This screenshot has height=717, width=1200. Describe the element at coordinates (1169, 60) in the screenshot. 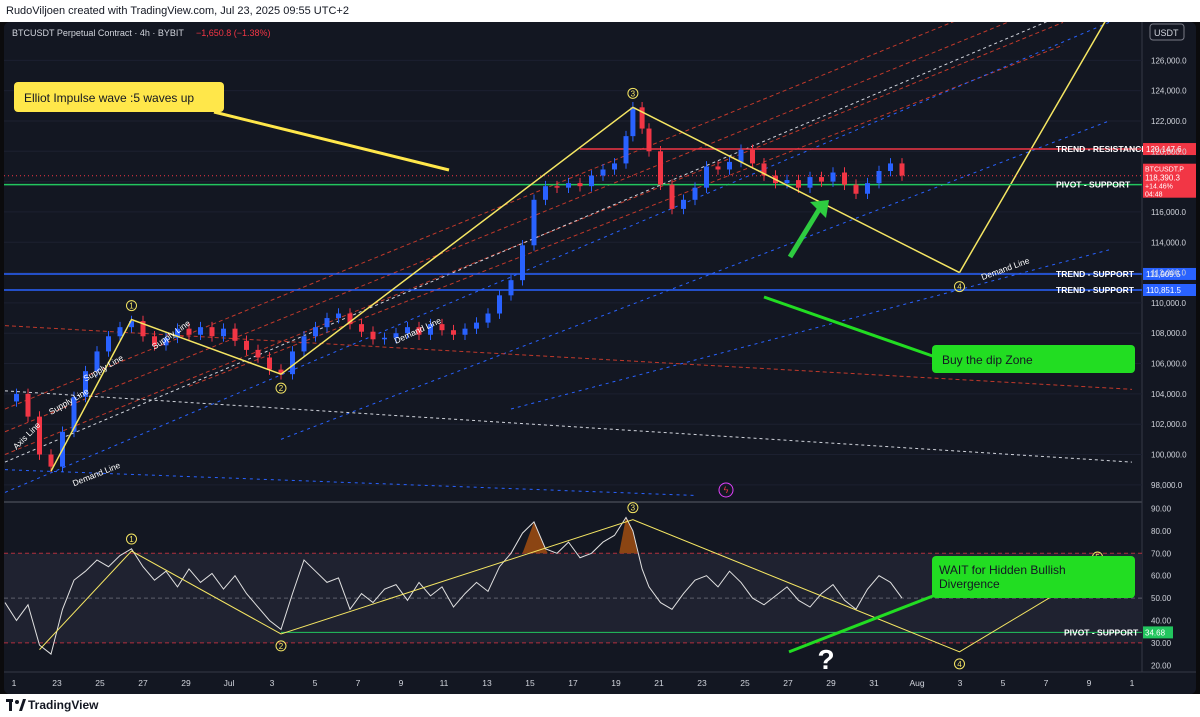

I see `price-tick-label: 126,000.0` at that location.